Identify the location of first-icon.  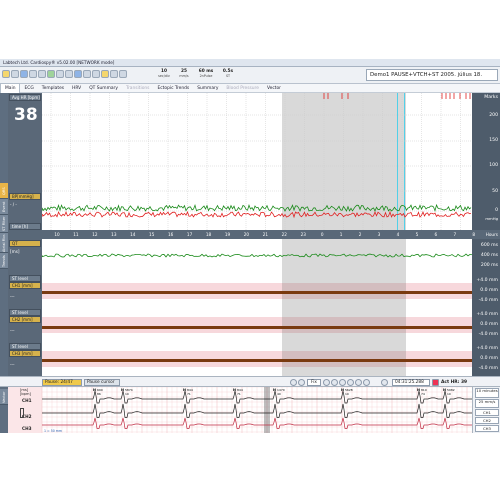
(293, 382).